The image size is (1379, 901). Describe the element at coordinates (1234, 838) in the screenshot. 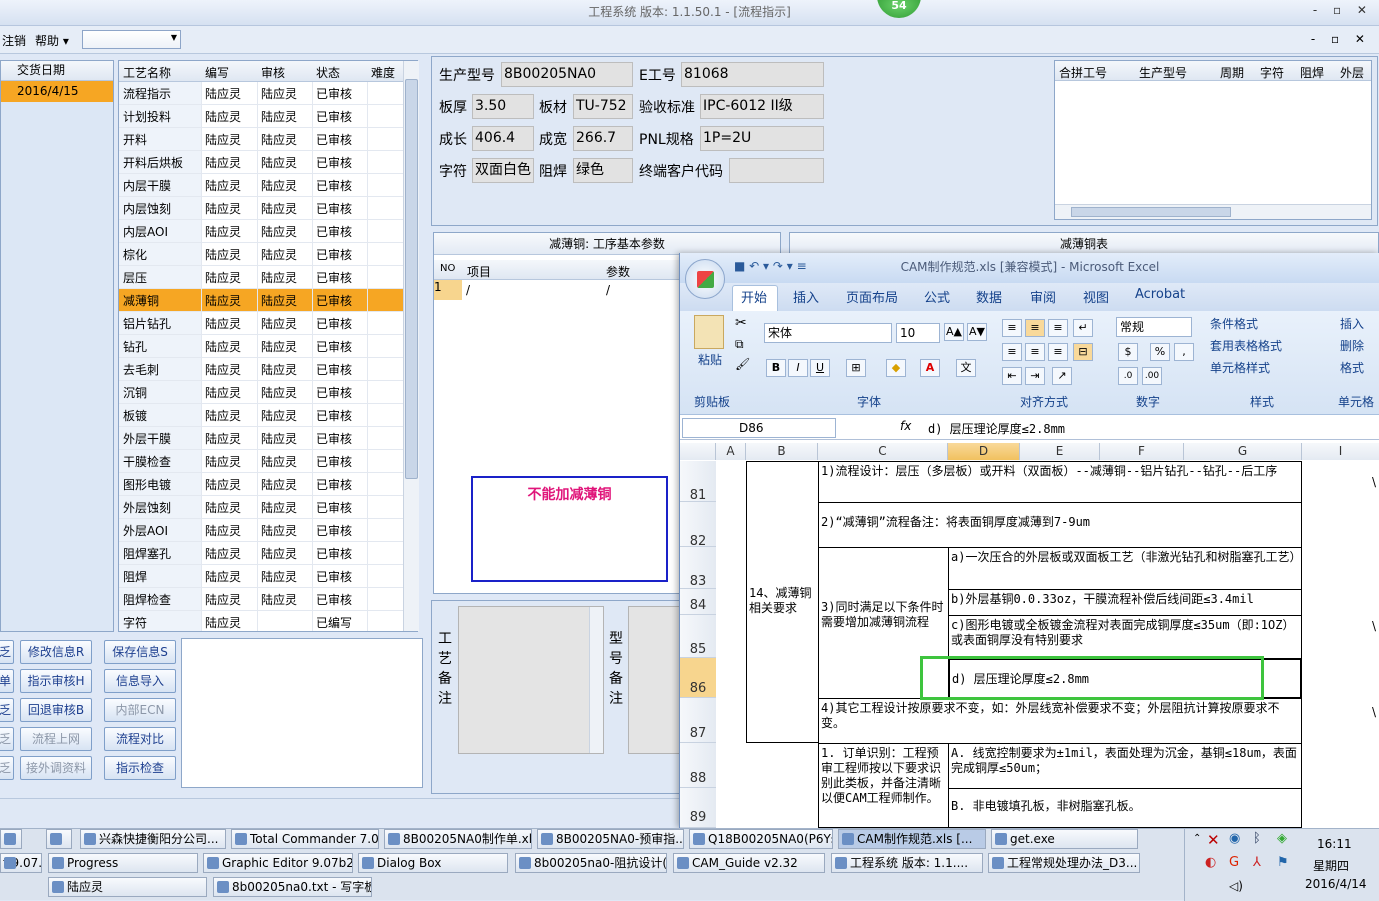

I see `tray-network-icon: ◉` at that location.